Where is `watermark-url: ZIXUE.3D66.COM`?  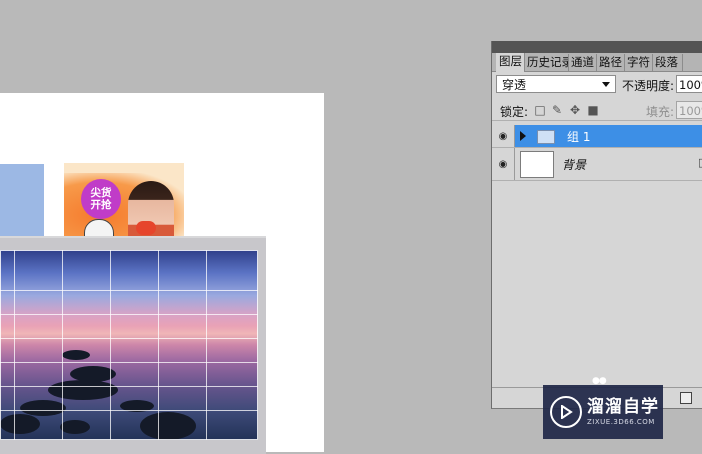
watermark-url: ZIXUE.3D66.COM is located at coordinates (621, 421).